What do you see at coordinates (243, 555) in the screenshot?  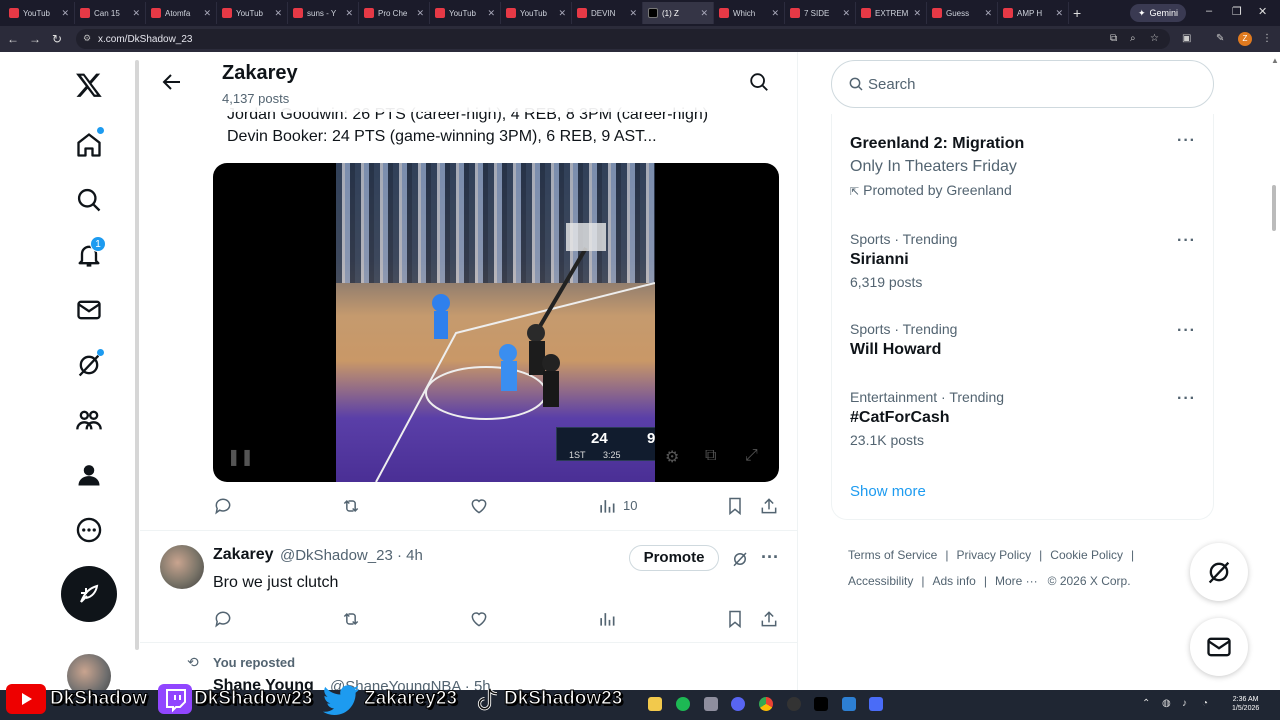 I see `author-name: Zakarey` at bounding box center [243, 555].